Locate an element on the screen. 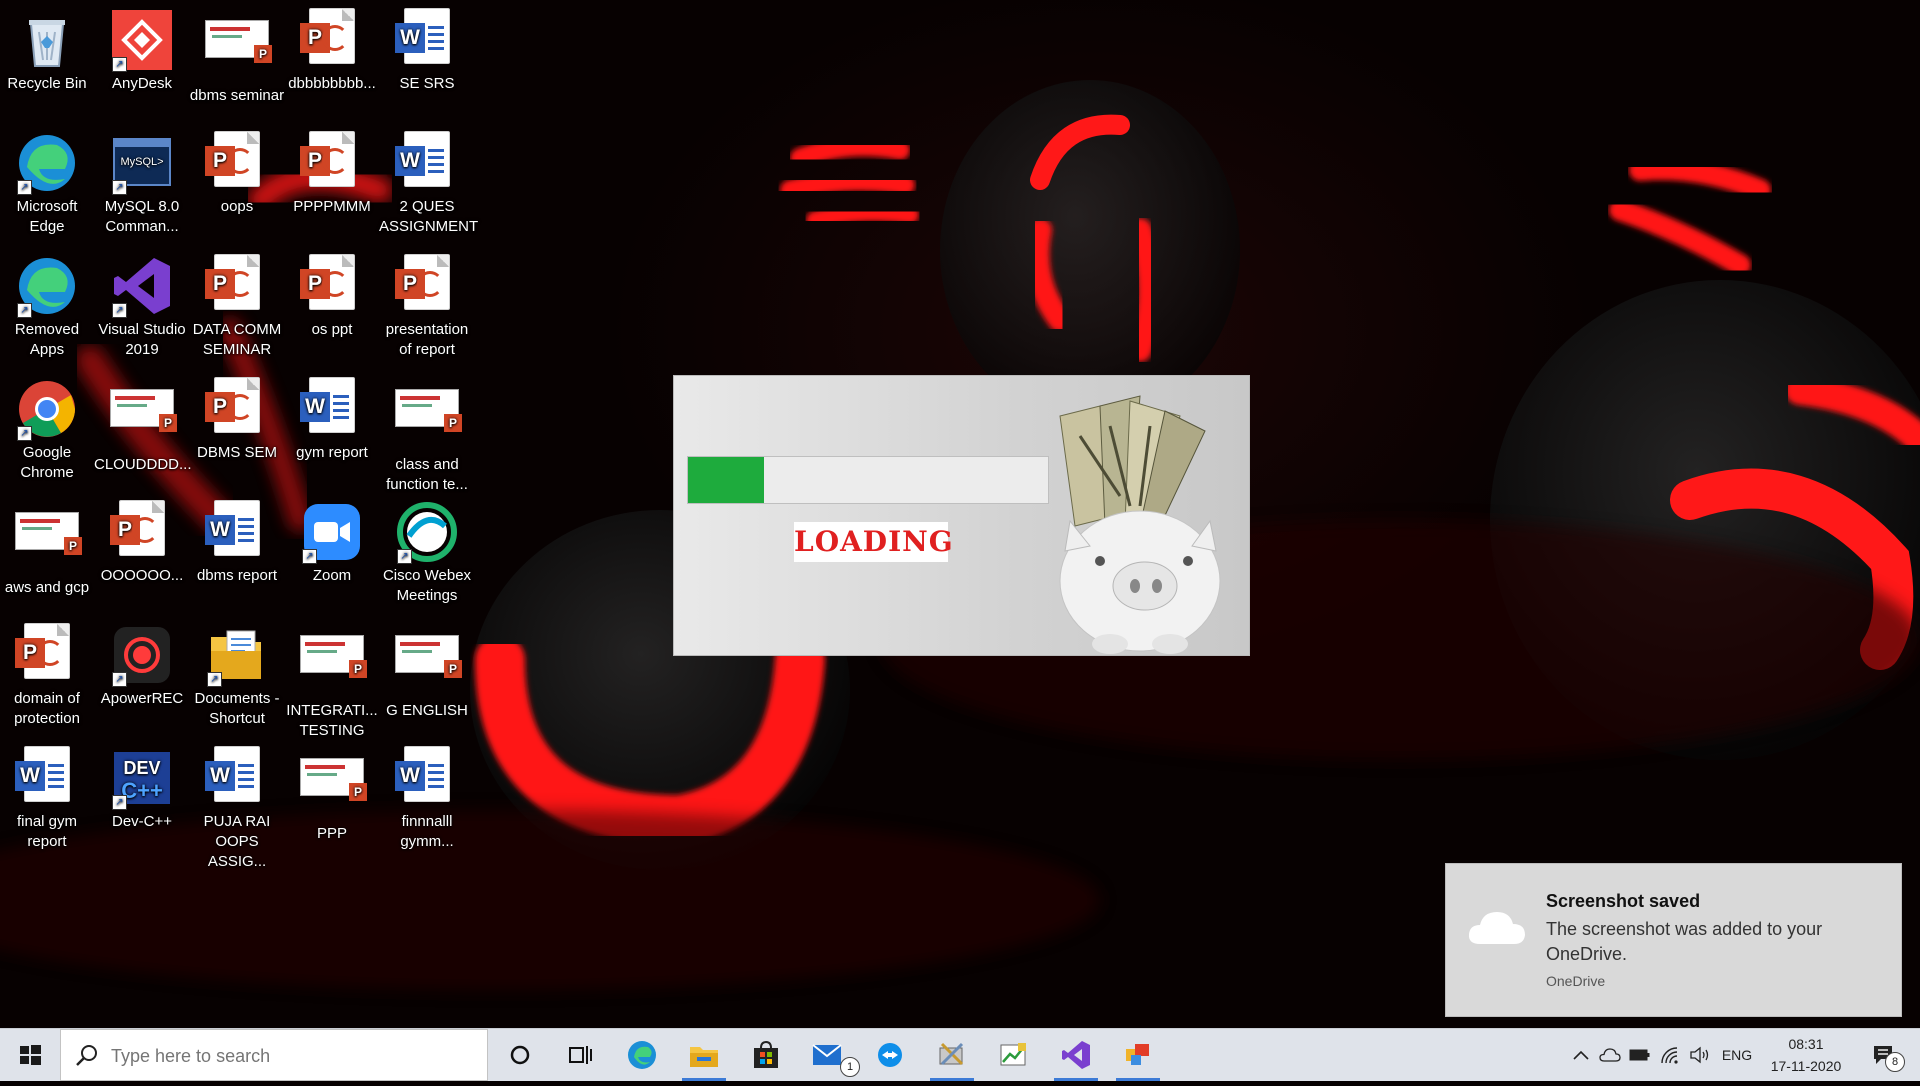 The height and width of the screenshot is (1086, 1920). devcpp-icon: DEV C++ ↗ is located at coordinates (142, 778).